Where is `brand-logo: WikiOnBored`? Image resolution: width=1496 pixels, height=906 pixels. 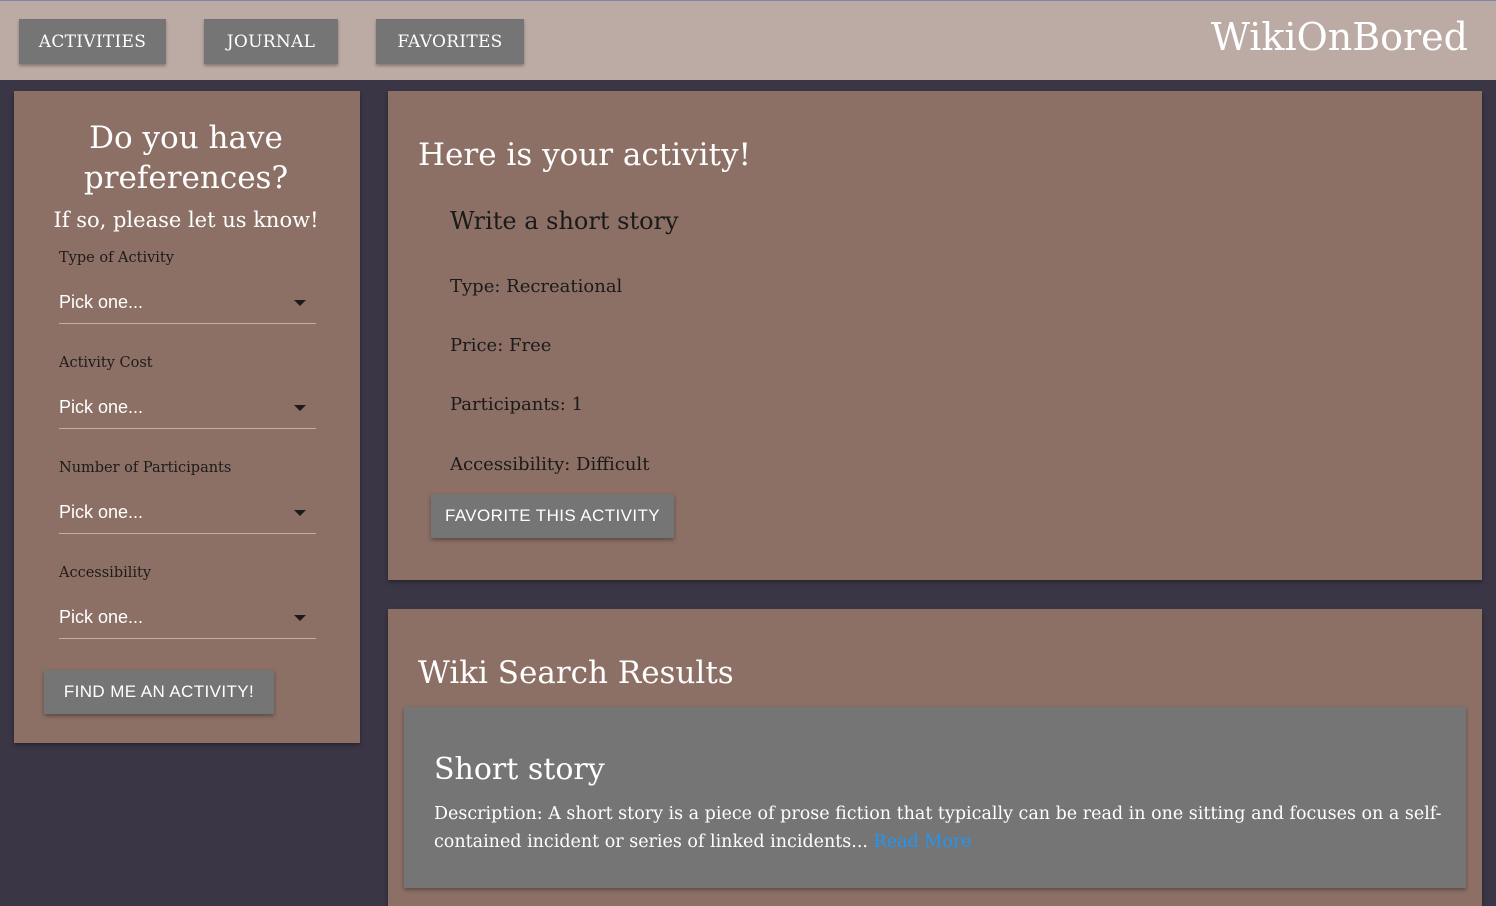
brand-logo: WikiOnBored is located at coordinates (1339, 37).